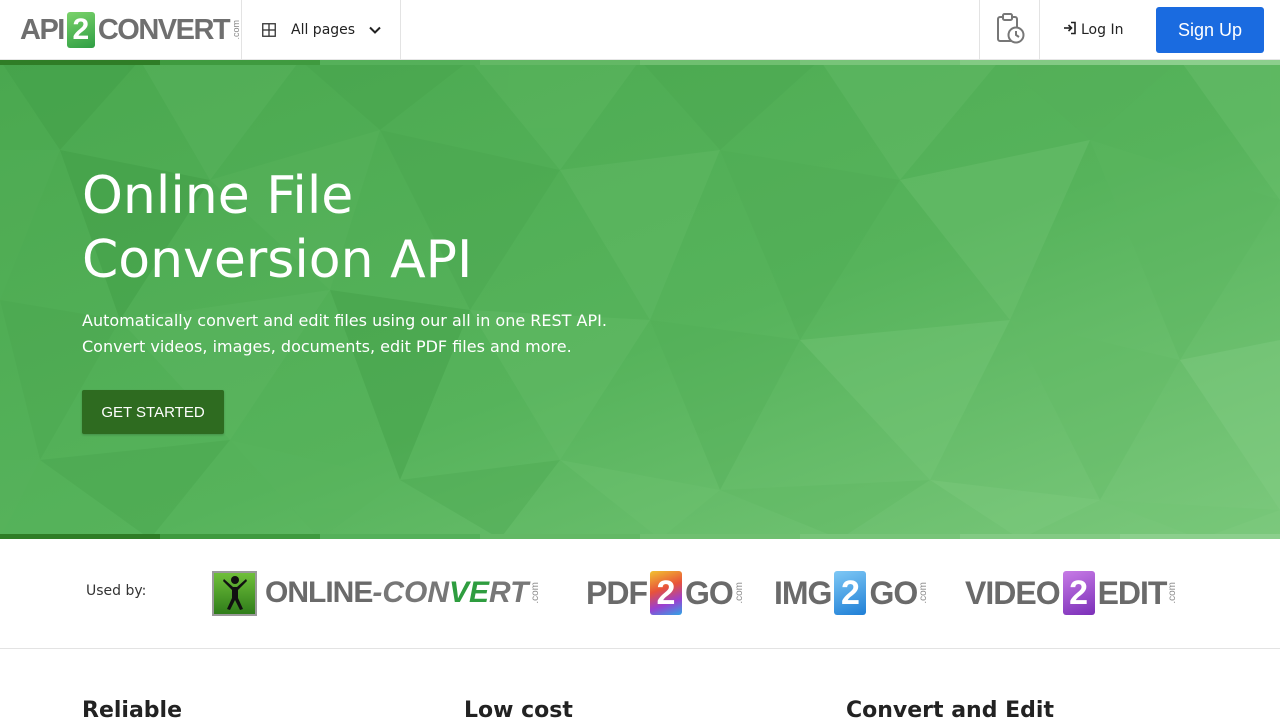  I want to click on hero-title-line-2: Conversion API, so click(277, 260).